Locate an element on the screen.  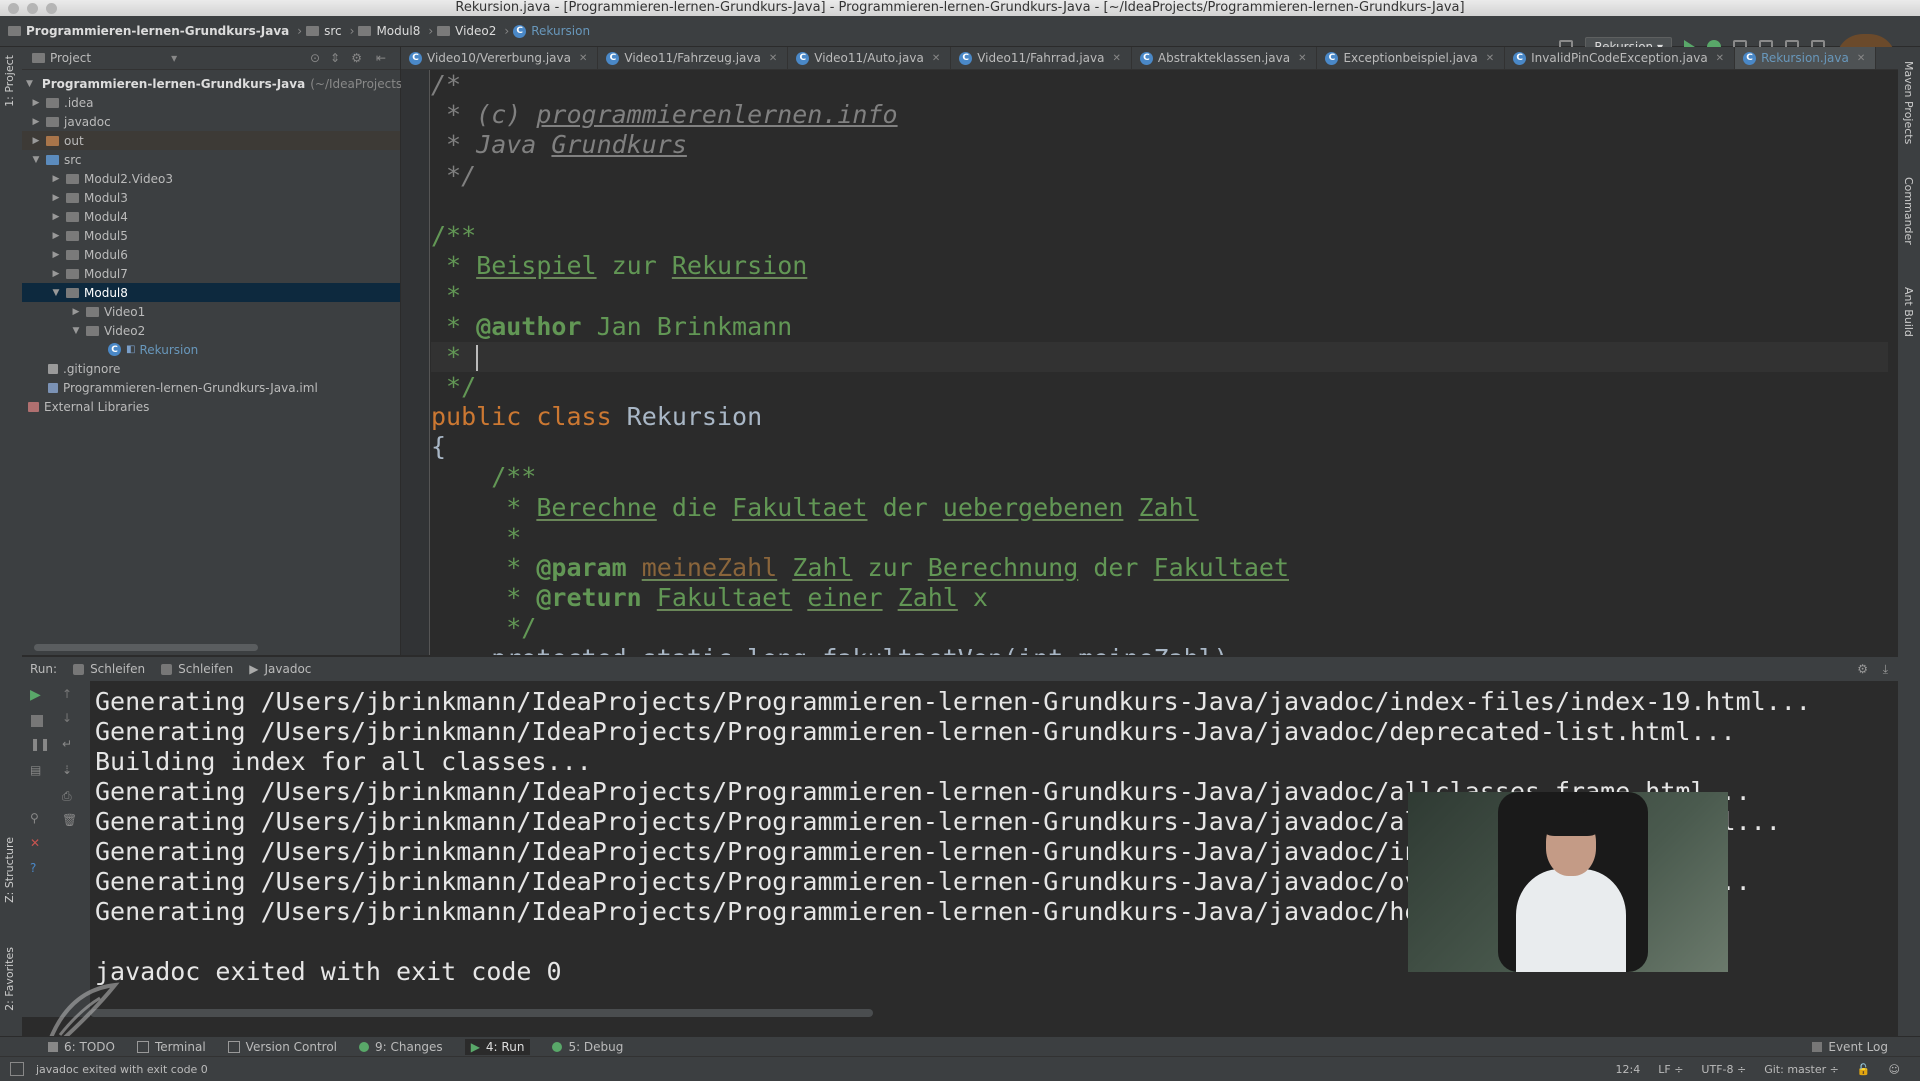
editor-tab: C Video11/Fahrrad.java ✕ is located at coordinates (1041, 58).